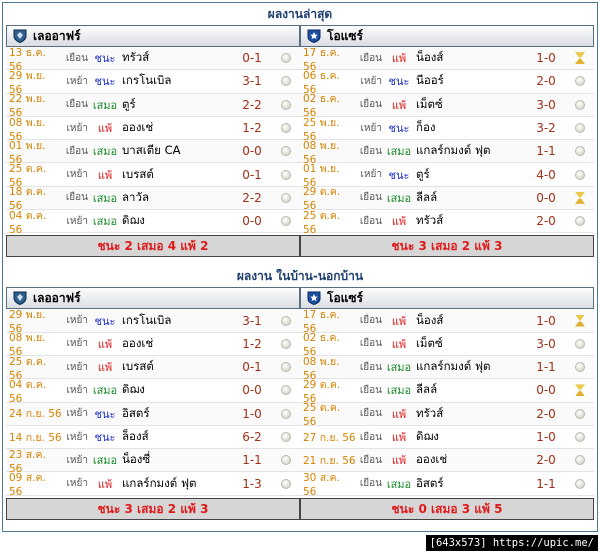 The width and height of the screenshot is (600, 553). What do you see at coordinates (177, 151) in the screenshot?
I see `match-opponent: บาสเตีย CA` at bounding box center [177, 151].